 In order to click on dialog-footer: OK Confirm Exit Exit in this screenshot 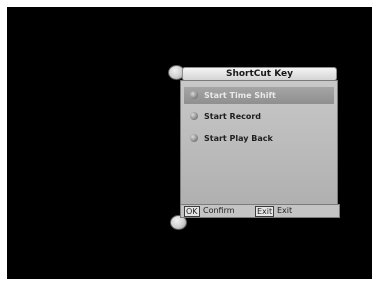, I will do `click(260, 211)`.